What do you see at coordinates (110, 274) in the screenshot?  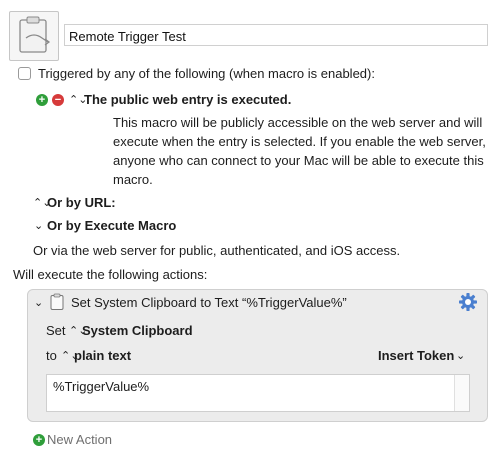 I see `actions-header: Will execute the following actions:` at bounding box center [110, 274].